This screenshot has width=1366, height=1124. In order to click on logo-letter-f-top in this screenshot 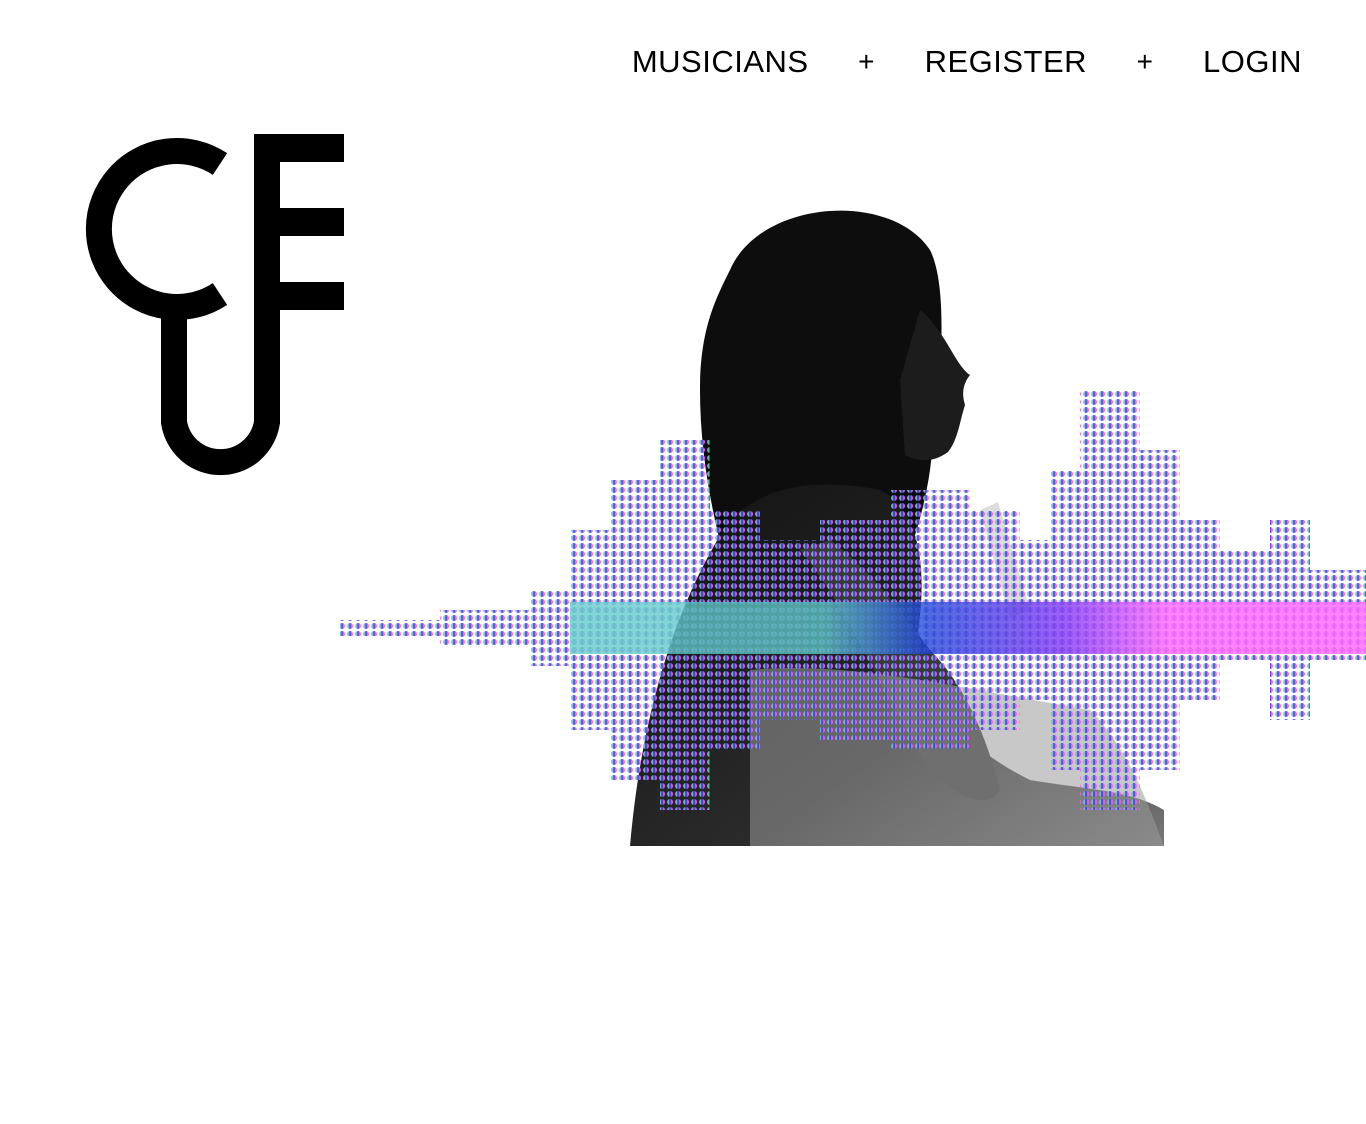, I will do `click(299, 148)`.